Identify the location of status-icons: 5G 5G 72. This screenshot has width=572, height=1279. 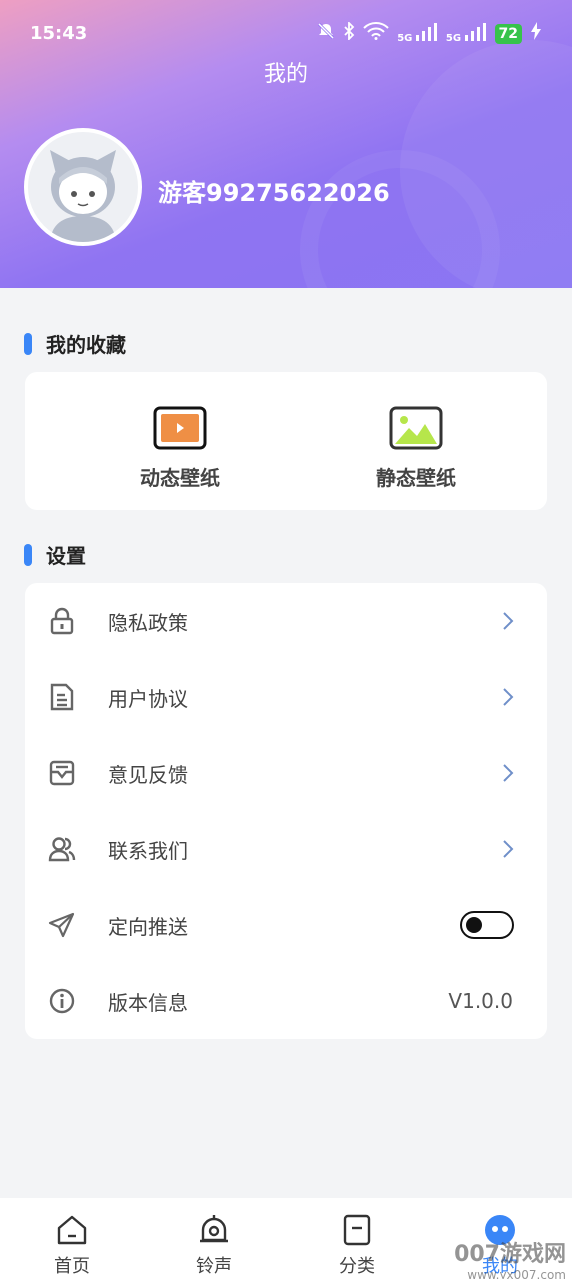
(429, 32).